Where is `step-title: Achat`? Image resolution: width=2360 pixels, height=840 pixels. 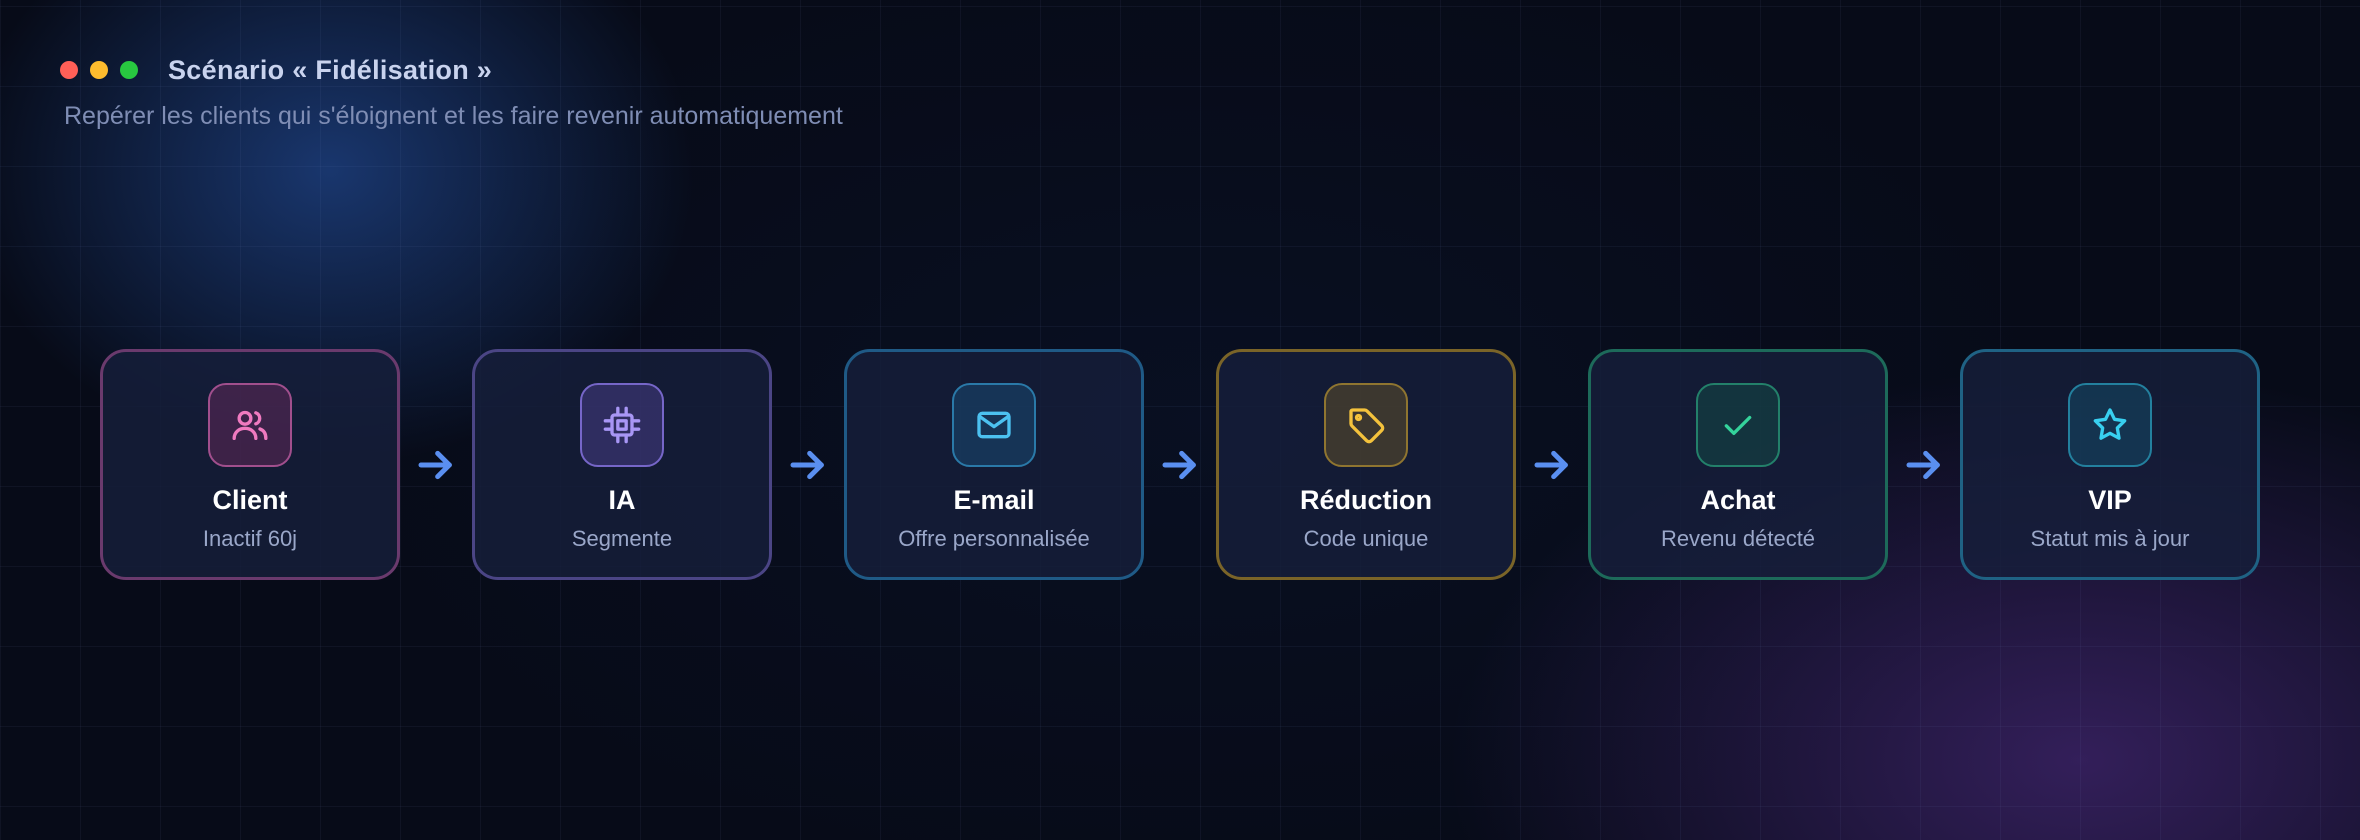 step-title: Achat is located at coordinates (1738, 500).